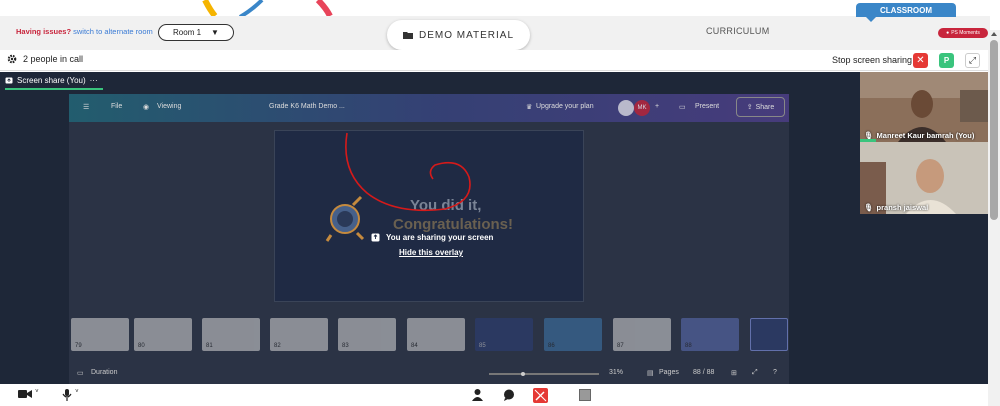 This screenshot has width=1000, height=406. I want to click on pen-off-icon, so click(540, 395).